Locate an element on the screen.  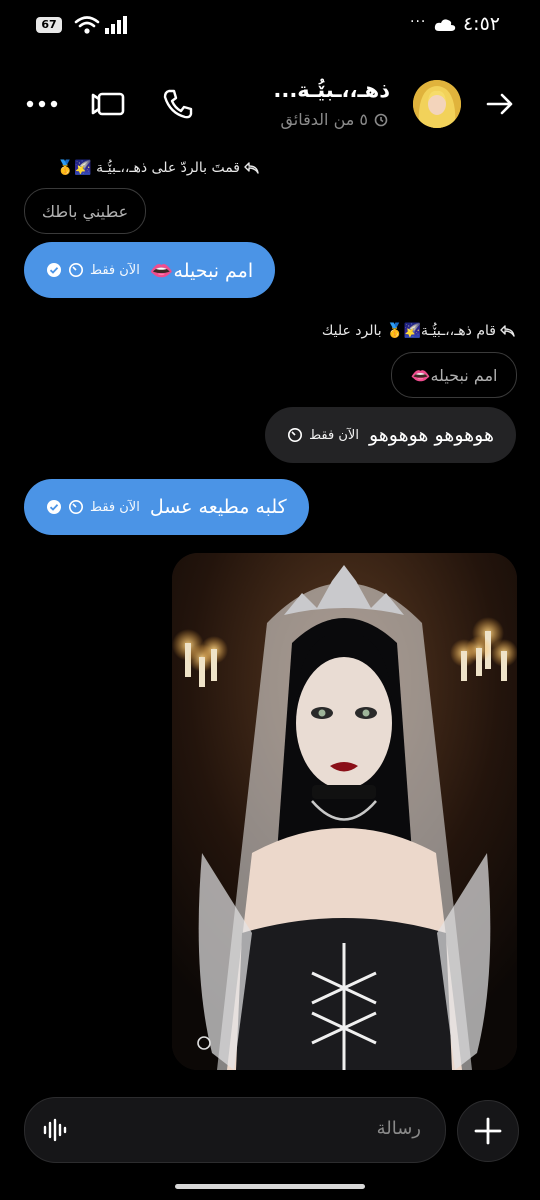
video-call-button is located at coordinates (109, 104).